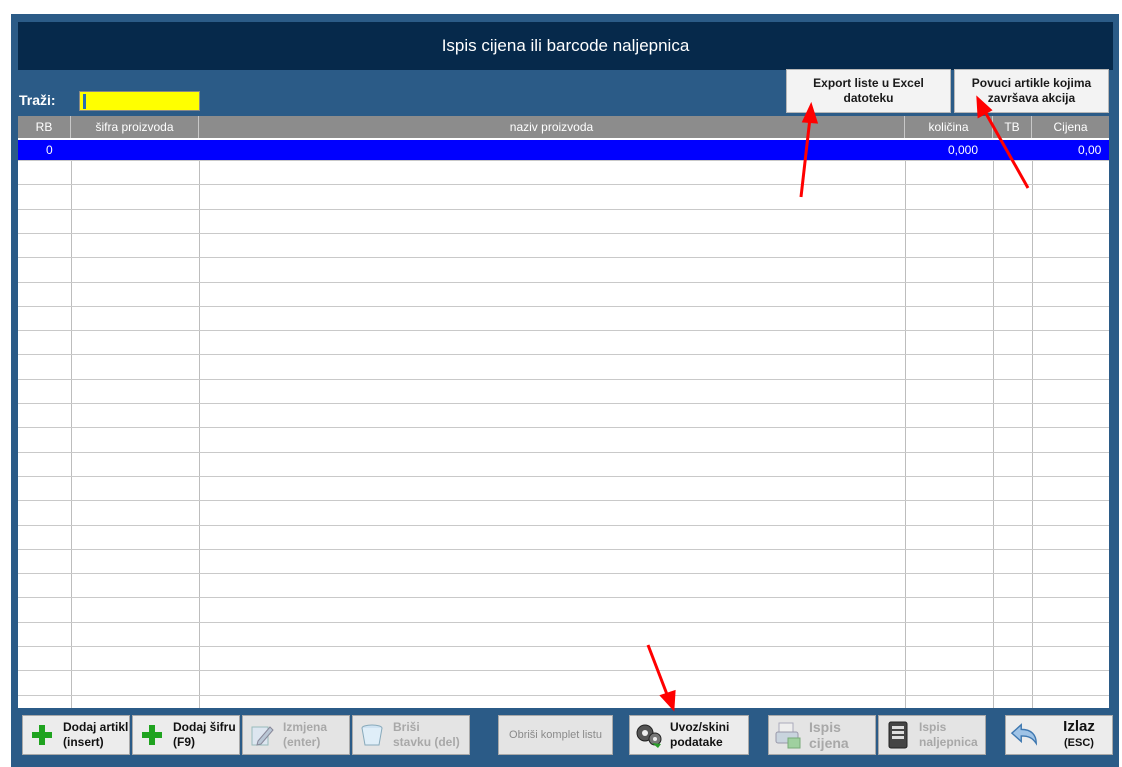  What do you see at coordinates (810, 112) in the screenshot?
I see `annotation-arrowhead-export` at bounding box center [810, 112].